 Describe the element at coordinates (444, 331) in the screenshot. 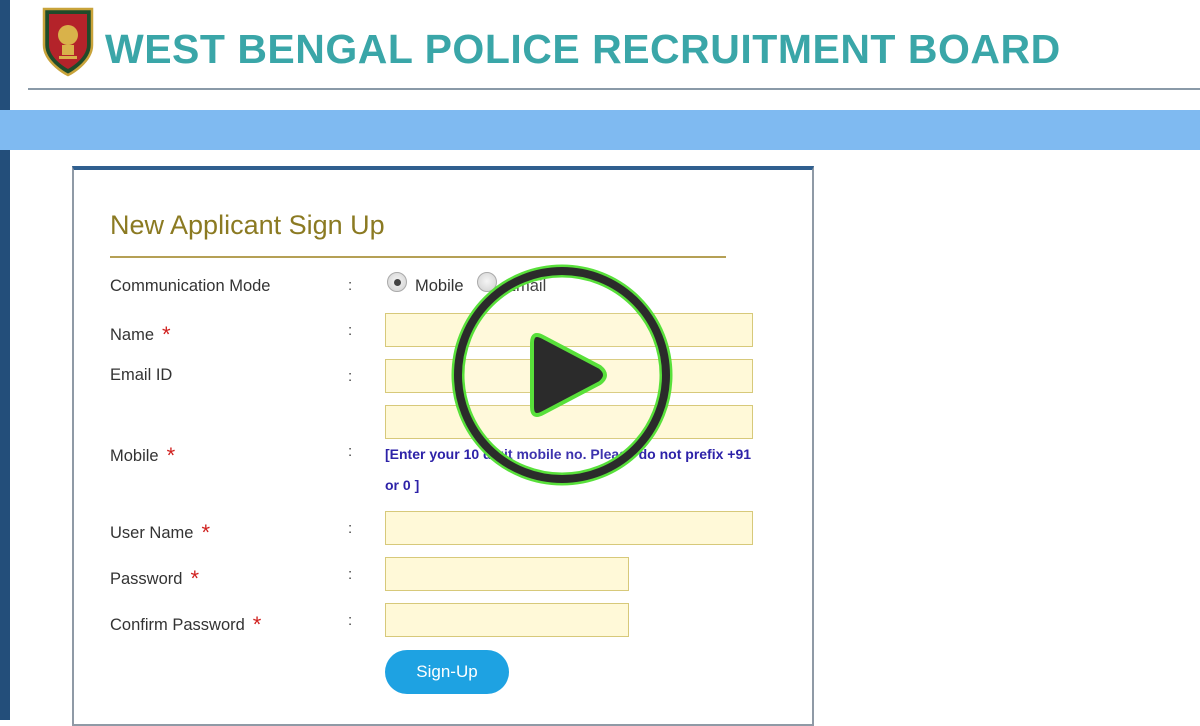

I see `name-row: Name * :` at that location.